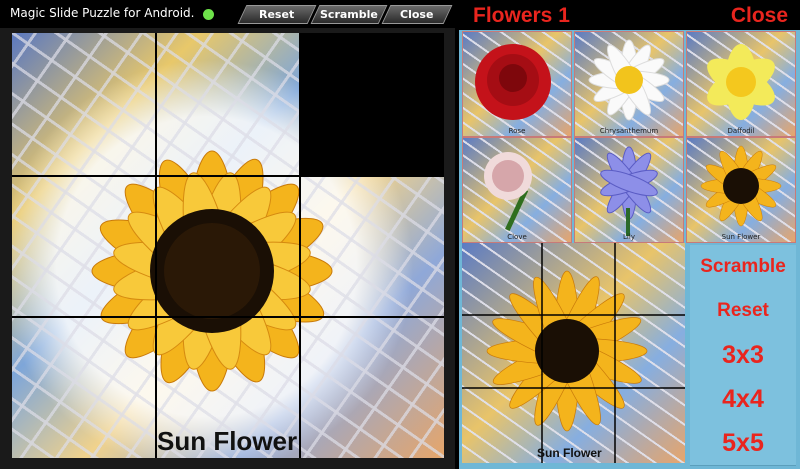  Describe the element at coordinates (743, 267) in the screenshot. I see `panel-scramble-button: Scramble` at that location.